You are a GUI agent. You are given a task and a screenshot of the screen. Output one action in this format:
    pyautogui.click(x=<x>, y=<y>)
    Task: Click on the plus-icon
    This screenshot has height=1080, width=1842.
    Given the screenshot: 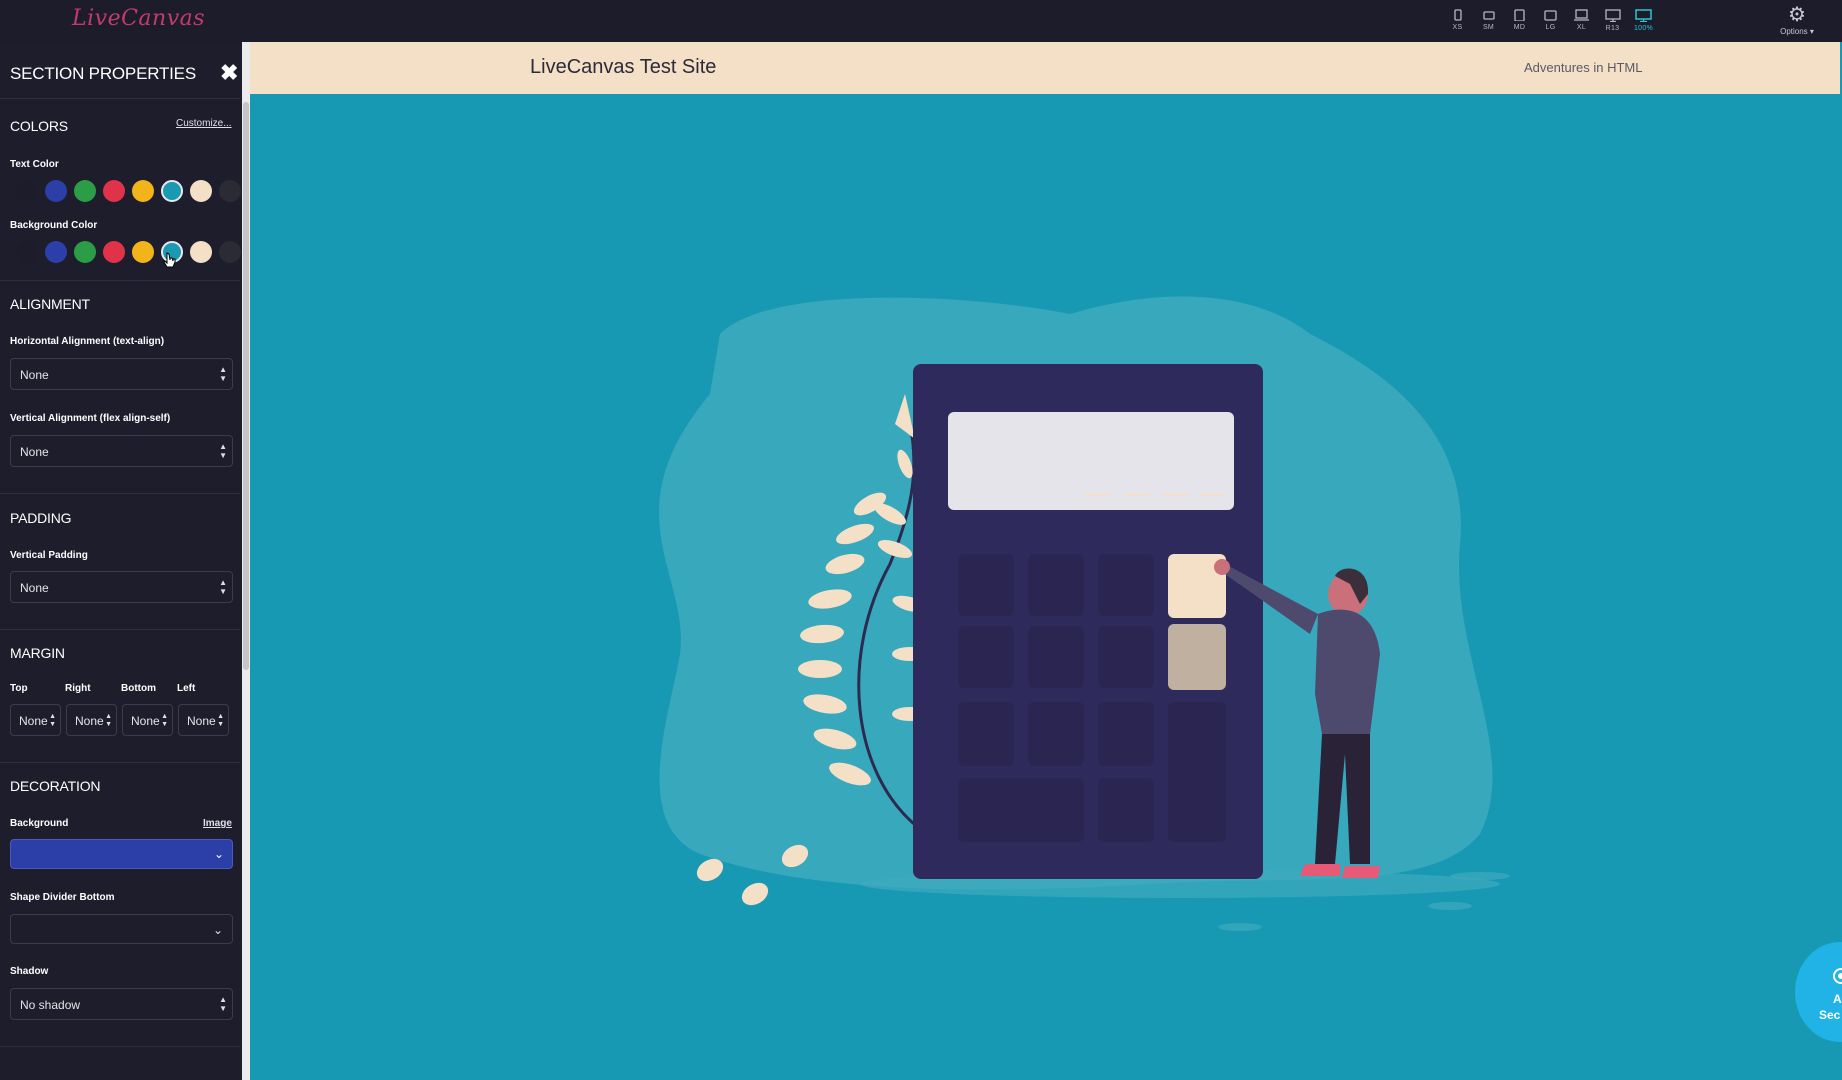 What is the action you would take?
    pyautogui.click(x=1837, y=976)
    